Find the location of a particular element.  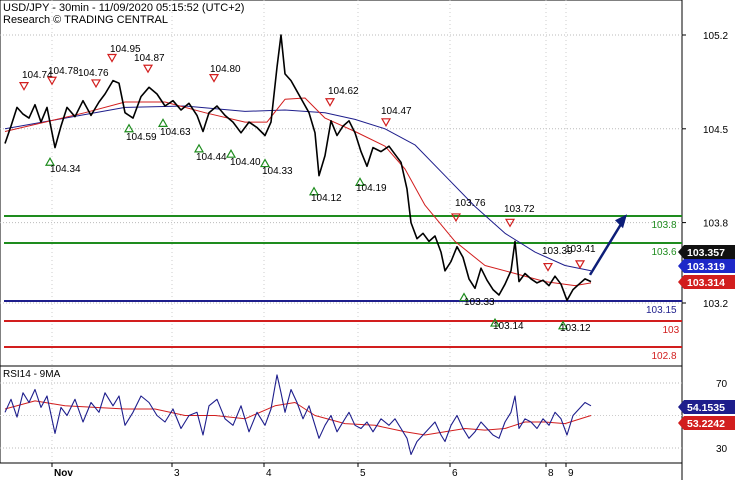

level-label: 103.15 is located at coordinates (661, 310).